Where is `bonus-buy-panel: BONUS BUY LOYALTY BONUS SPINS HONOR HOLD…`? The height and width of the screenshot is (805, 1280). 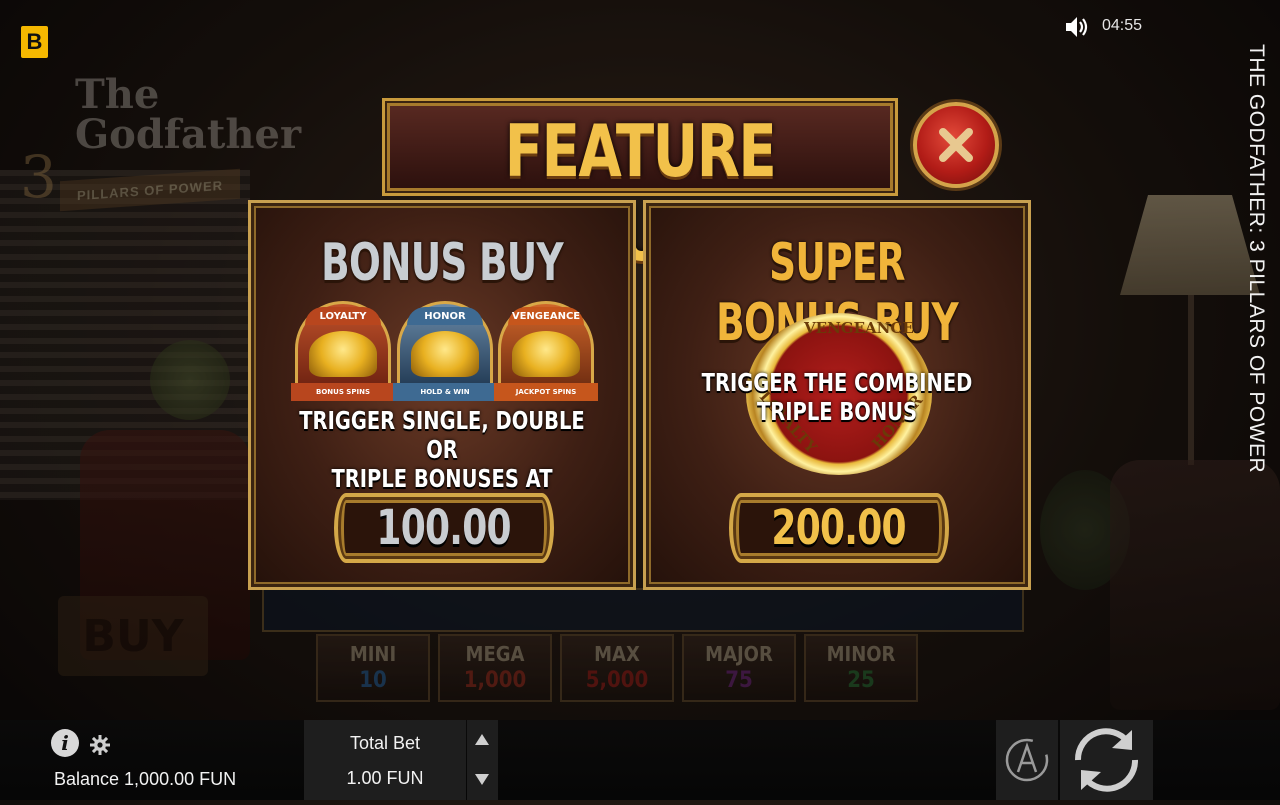 bonus-buy-panel: BONUS BUY LOYALTY BONUS SPINS HONOR HOLD… is located at coordinates (442, 395).